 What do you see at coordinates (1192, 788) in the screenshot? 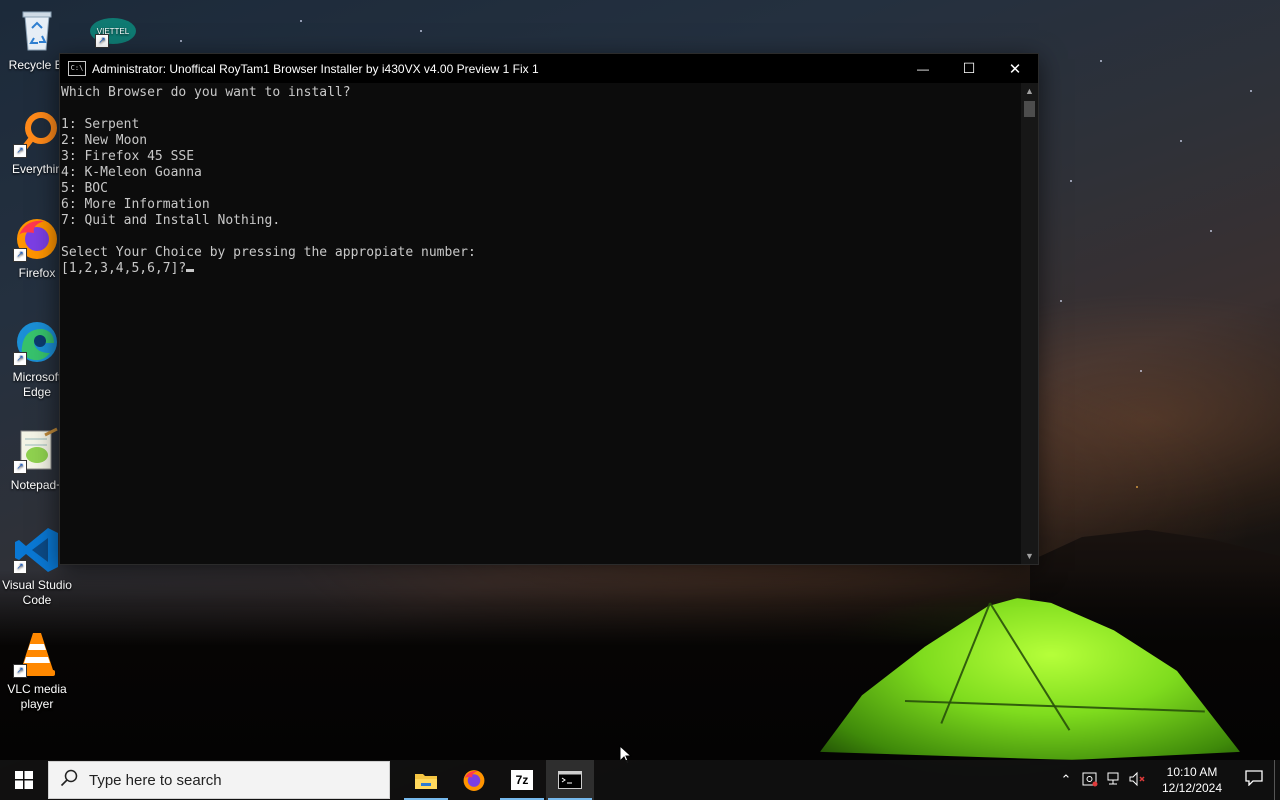
I see `clock-date: 12/12/2024` at bounding box center [1192, 788].